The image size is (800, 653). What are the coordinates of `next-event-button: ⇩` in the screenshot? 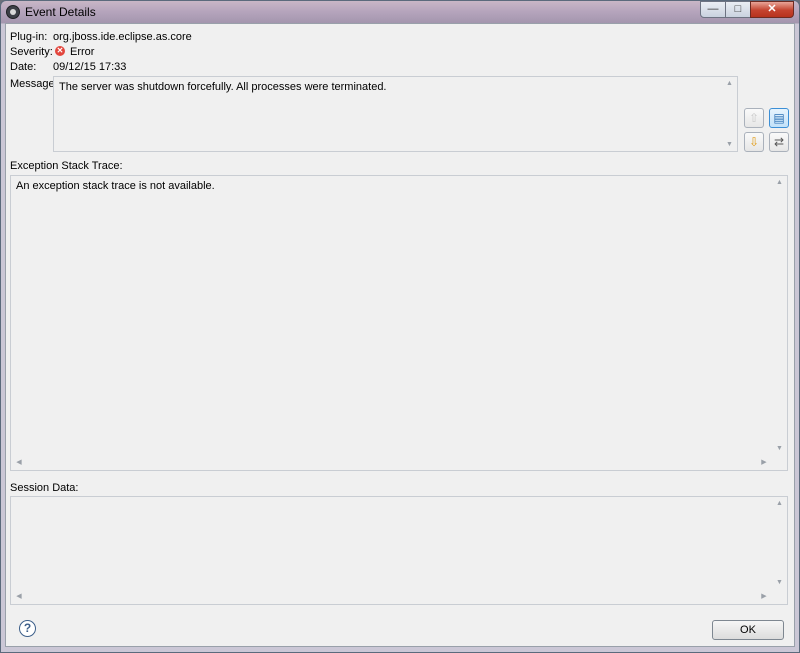 It's located at (754, 142).